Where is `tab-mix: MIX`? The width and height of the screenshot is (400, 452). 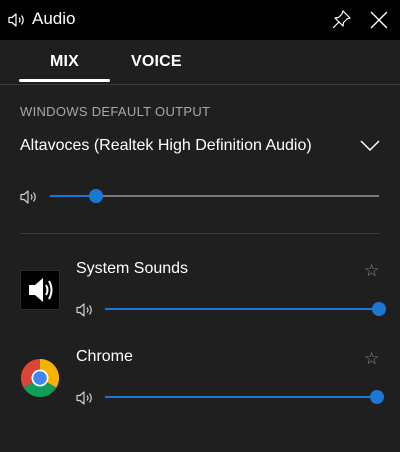 tab-mix: MIX is located at coordinates (64, 62).